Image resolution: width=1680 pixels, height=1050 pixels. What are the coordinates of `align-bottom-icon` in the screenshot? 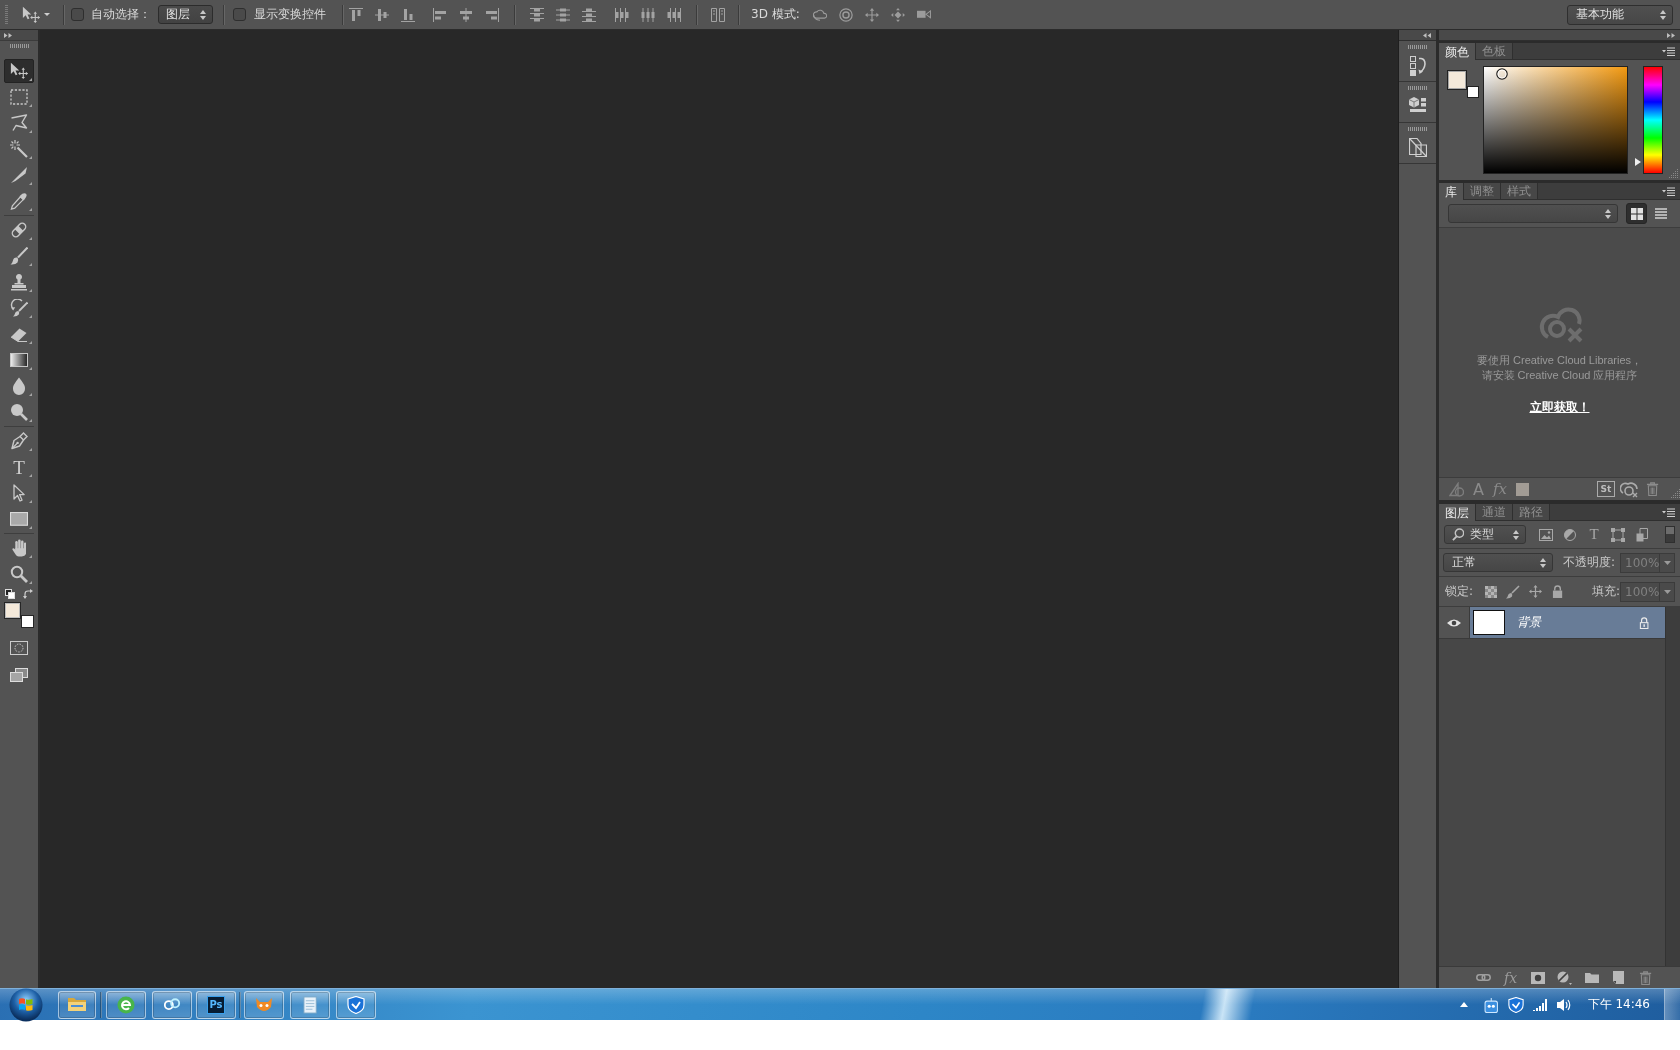 It's located at (408, 14).